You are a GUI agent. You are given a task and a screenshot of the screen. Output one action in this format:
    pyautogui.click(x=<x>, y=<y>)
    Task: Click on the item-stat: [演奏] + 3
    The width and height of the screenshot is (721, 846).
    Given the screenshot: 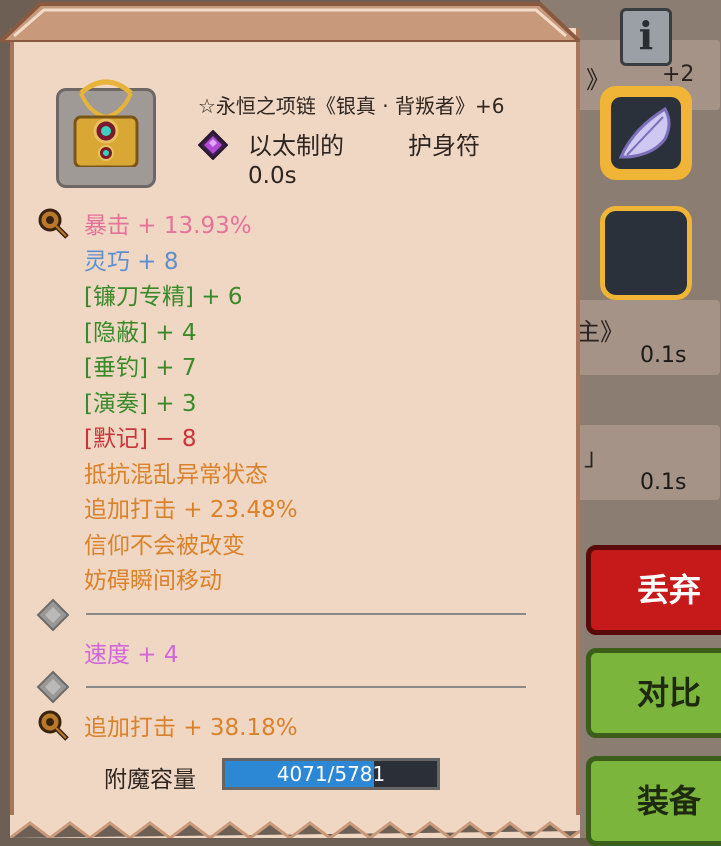 What is the action you would take?
    pyautogui.click(x=140, y=403)
    